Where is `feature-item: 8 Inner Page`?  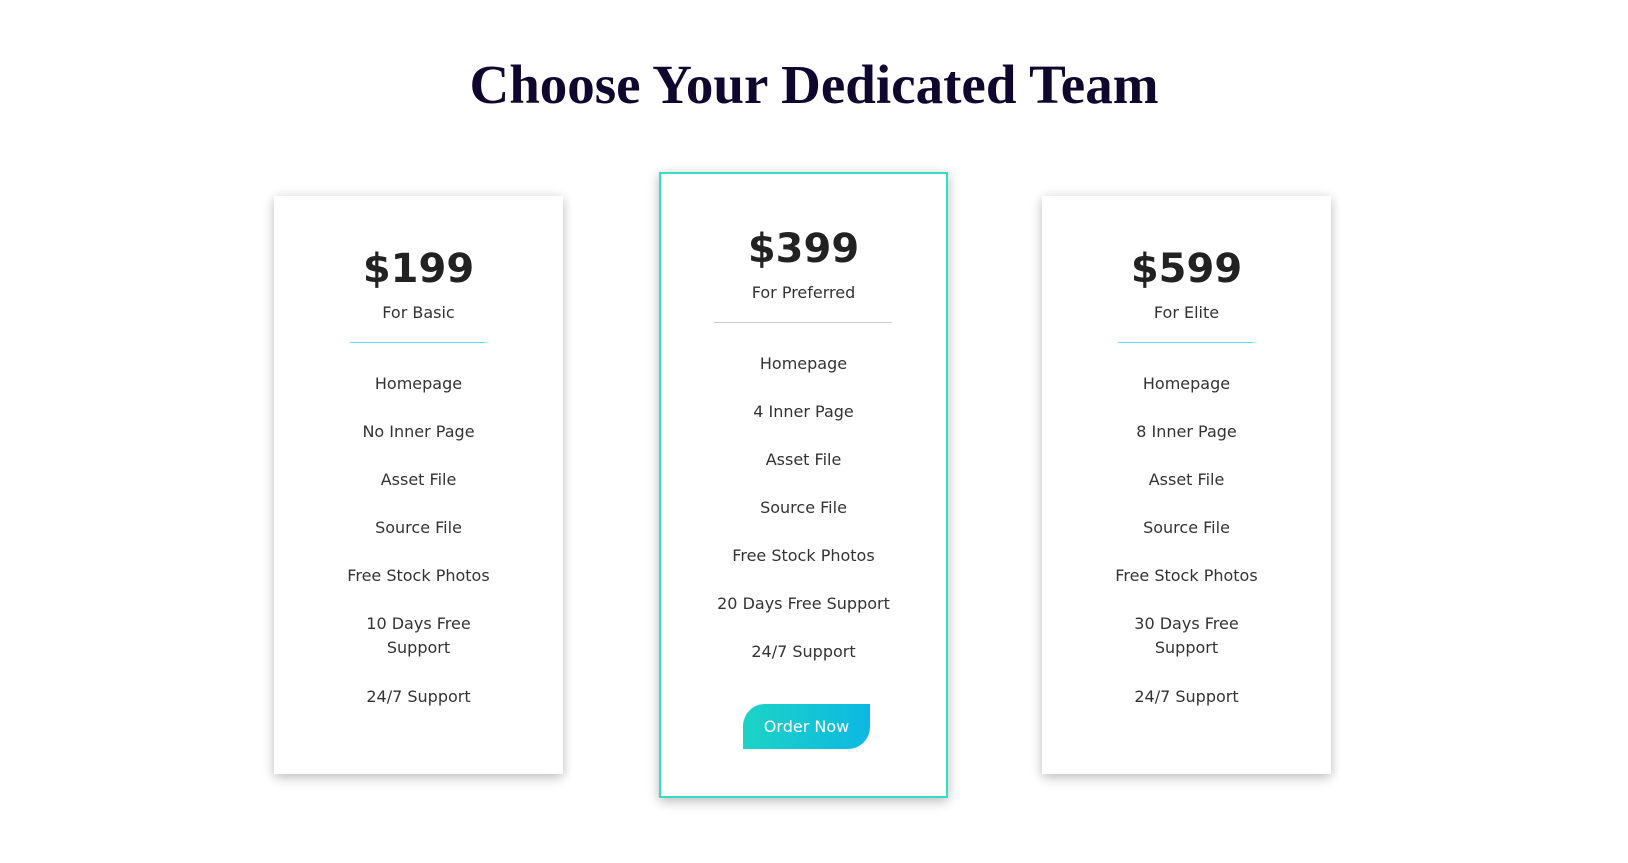
feature-item: 8 Inner Page is located at coordinates (1186, 431).